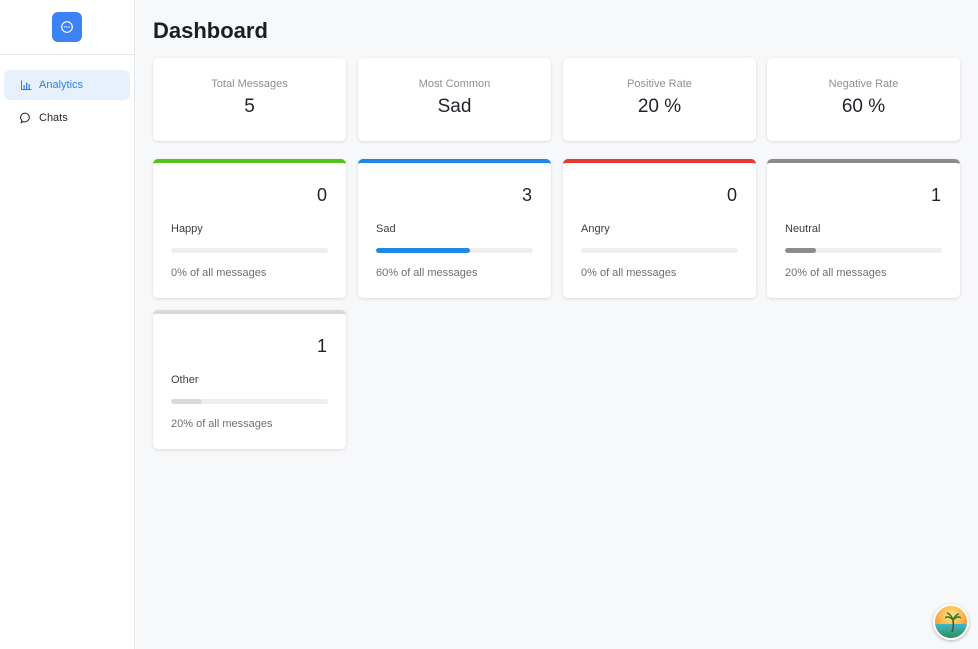 The width and height of the screenshot is (978, 649). What do you see at coordinates (427, 273) in the screenshot?
I see `emotion-percent: 60% of all messages` at bounding box center [427, 273].